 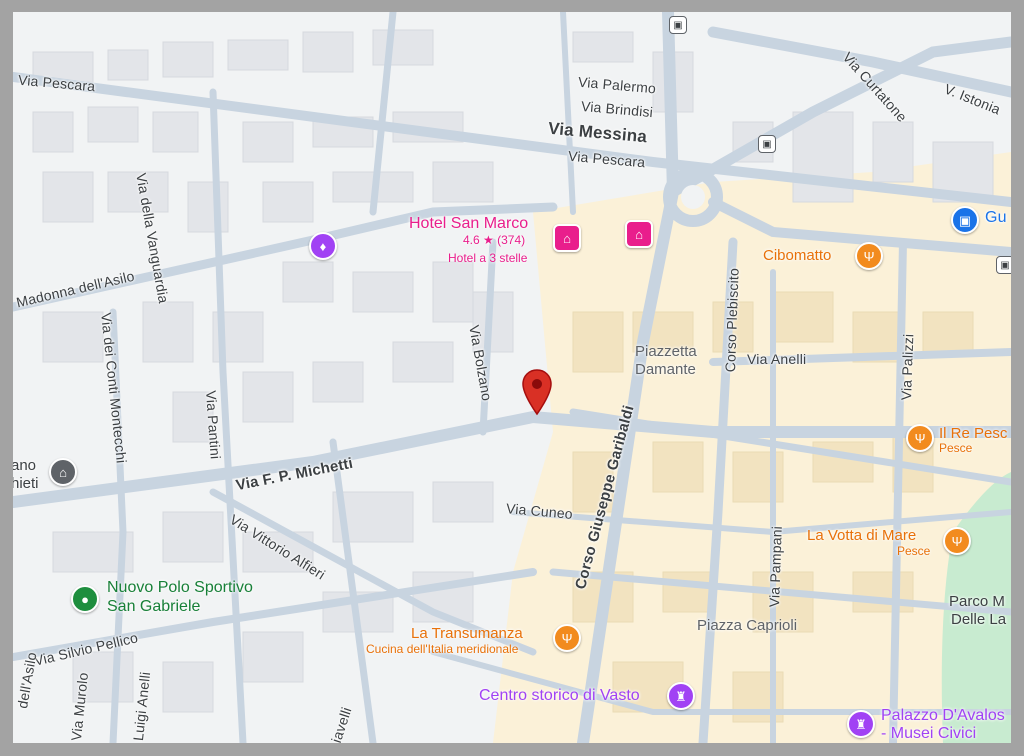 What do you see at coordinates (442, 649) in the screenshot?
I see `la-transumanza-category: Cucina dell'Italia meridionale` at bounding box center [442, 649].